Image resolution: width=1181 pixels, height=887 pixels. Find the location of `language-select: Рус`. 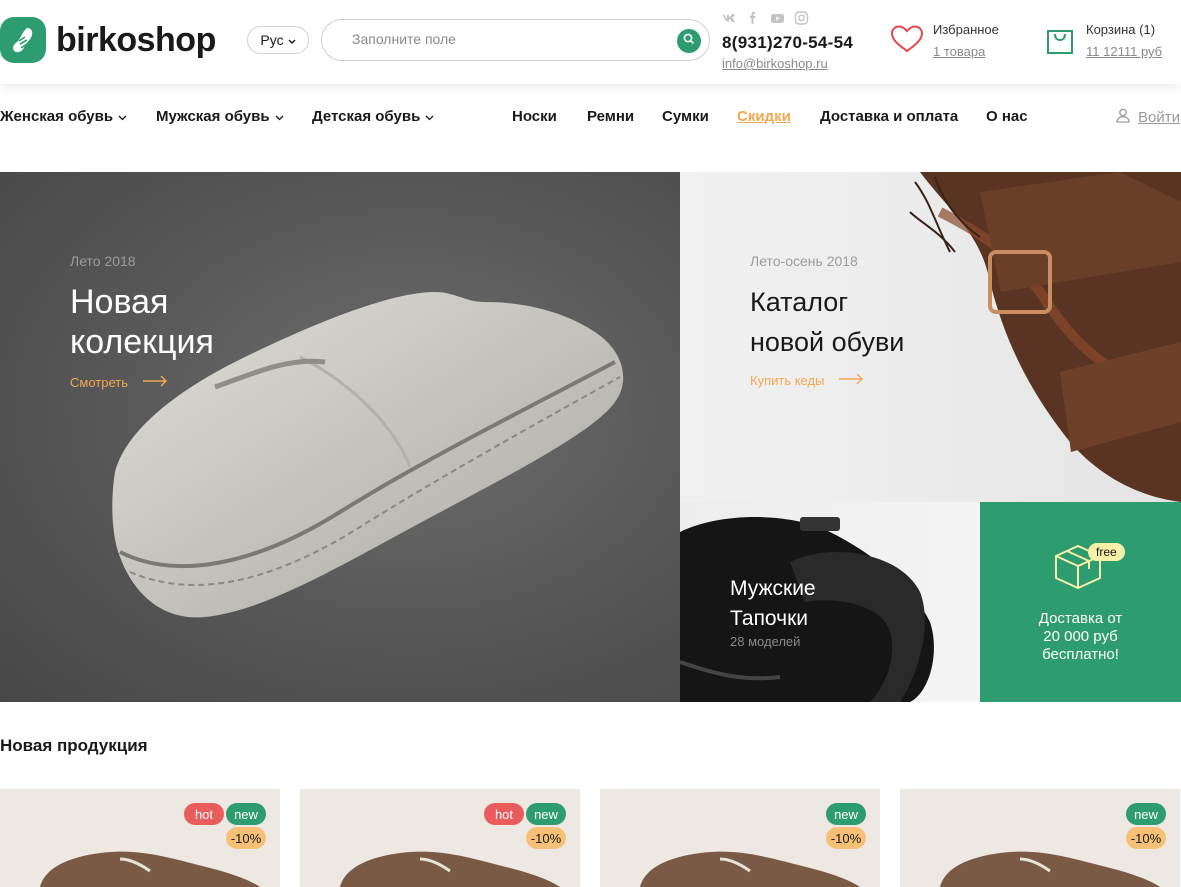

language-select: Рус is located at coordinates (278, 40).